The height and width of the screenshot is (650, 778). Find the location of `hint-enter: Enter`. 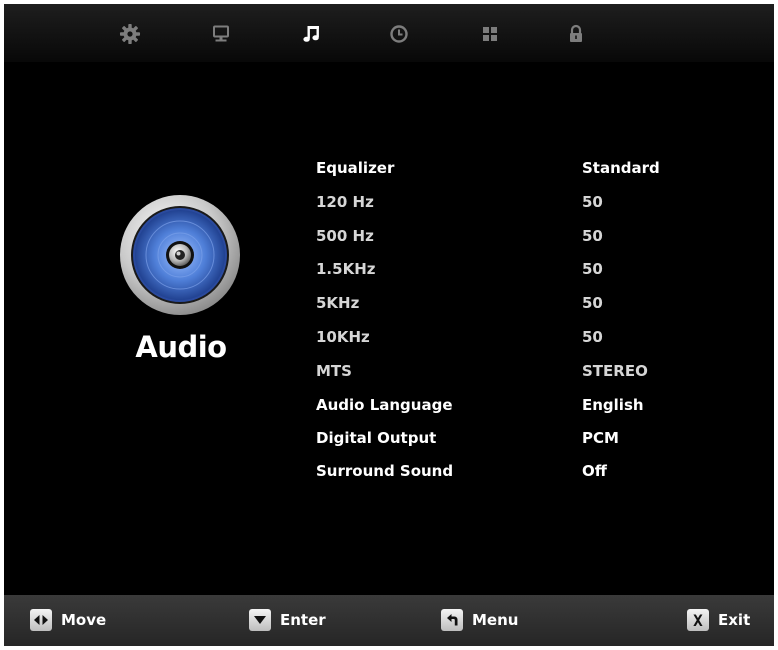

hint-enter: Enter is located at coordinates (287, 620).